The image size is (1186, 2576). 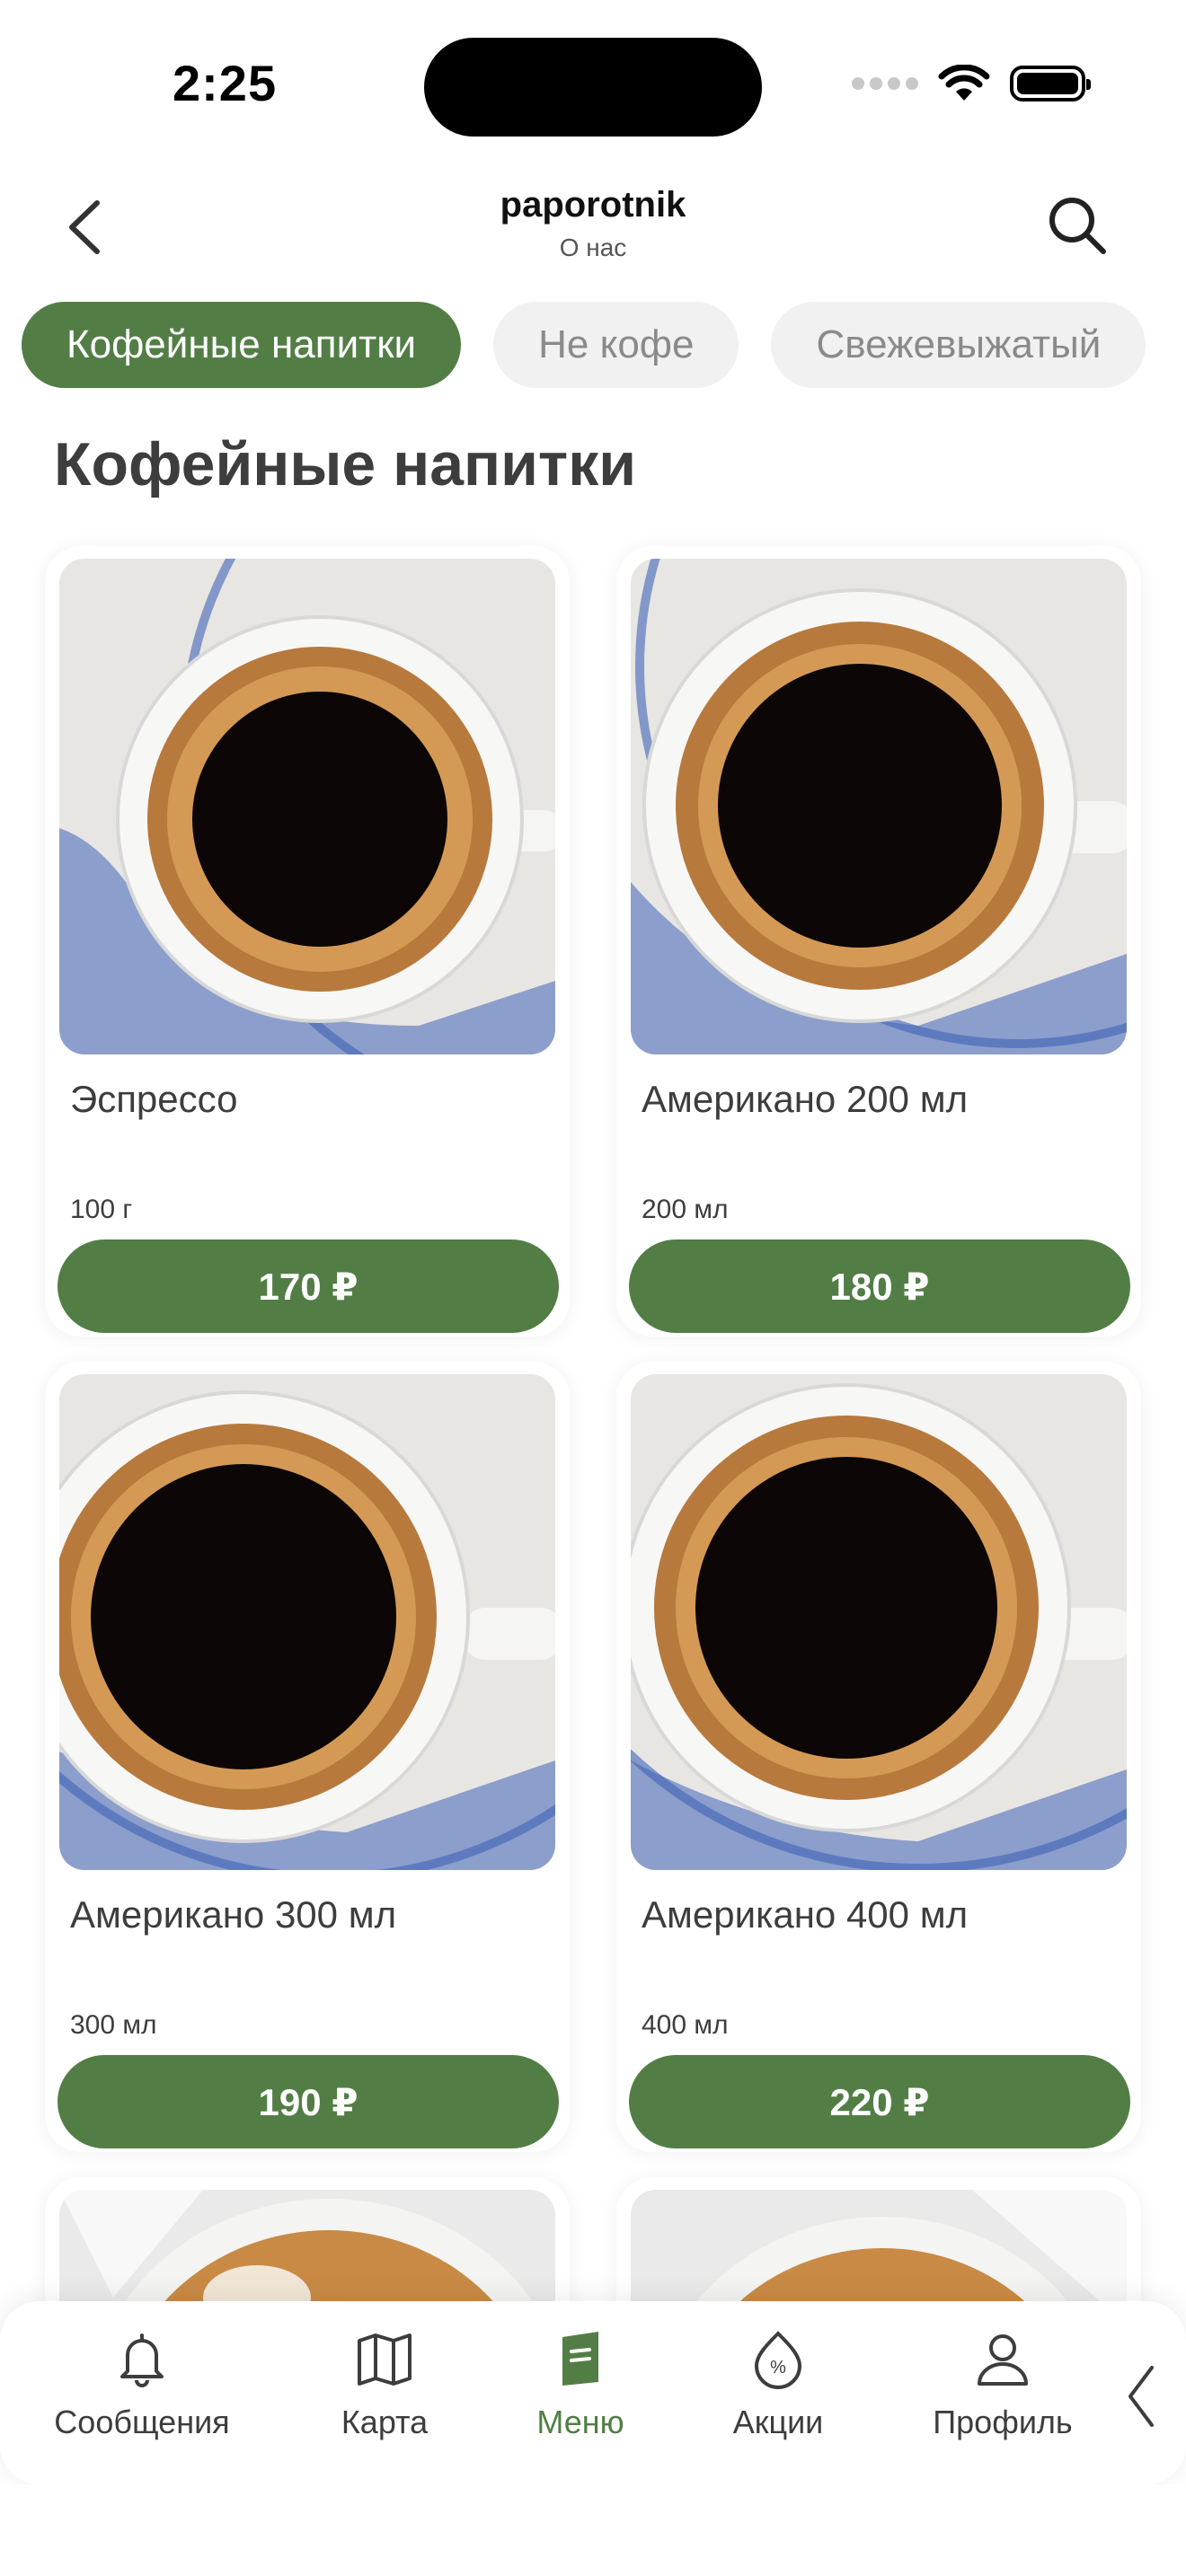 I want to click on add-to-cart-button: 170 ₽, so click(x=308, y=1286).